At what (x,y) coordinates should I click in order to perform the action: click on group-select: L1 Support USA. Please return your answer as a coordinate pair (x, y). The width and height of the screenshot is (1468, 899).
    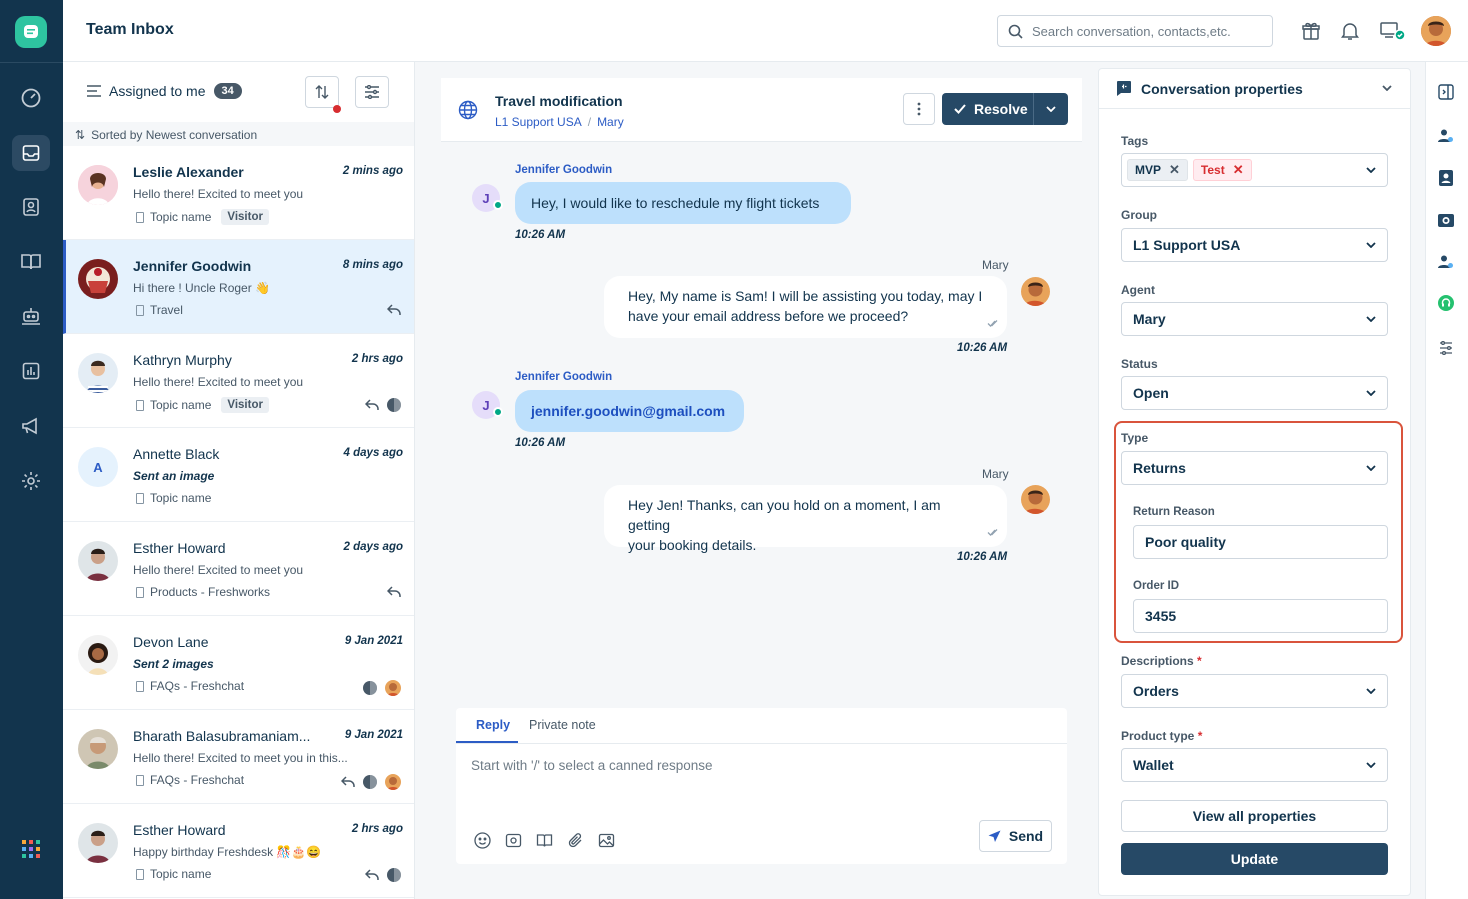
    Looking at the image, I should click on (1254, 245).